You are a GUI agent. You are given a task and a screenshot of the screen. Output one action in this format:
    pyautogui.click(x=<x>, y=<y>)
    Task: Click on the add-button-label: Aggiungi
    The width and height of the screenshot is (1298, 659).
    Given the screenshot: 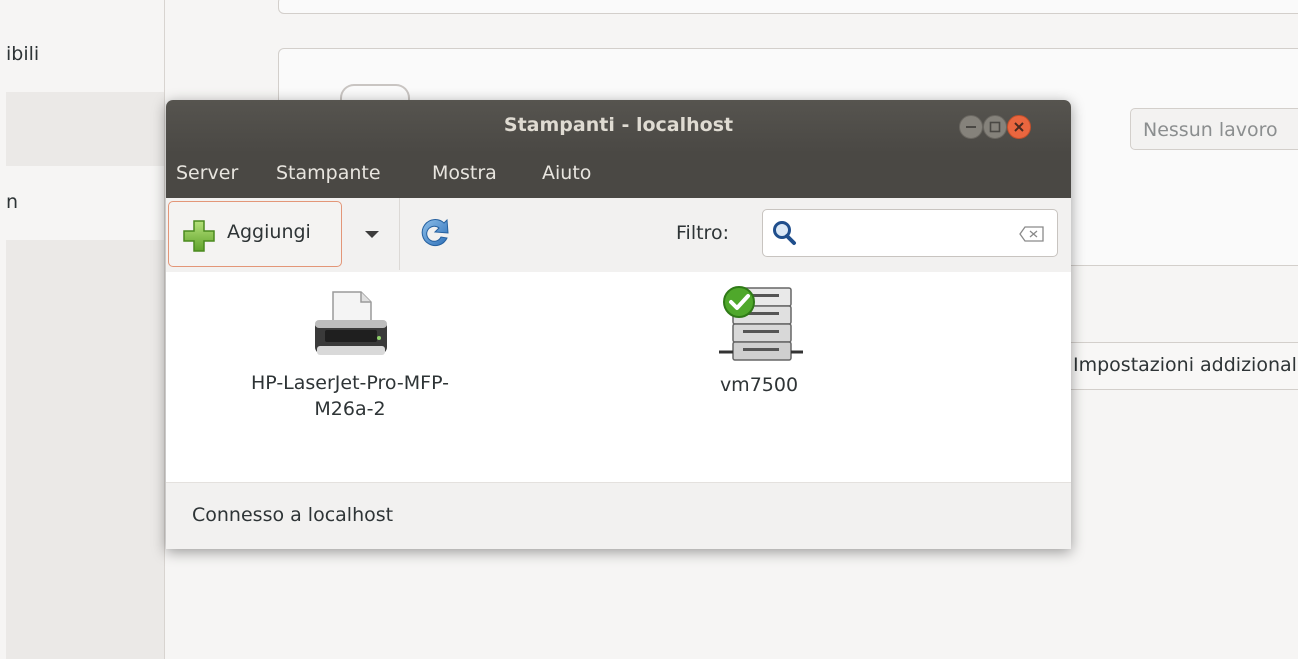 What is the action you would take?
    pyautogui.click(x=269, y=232)
    